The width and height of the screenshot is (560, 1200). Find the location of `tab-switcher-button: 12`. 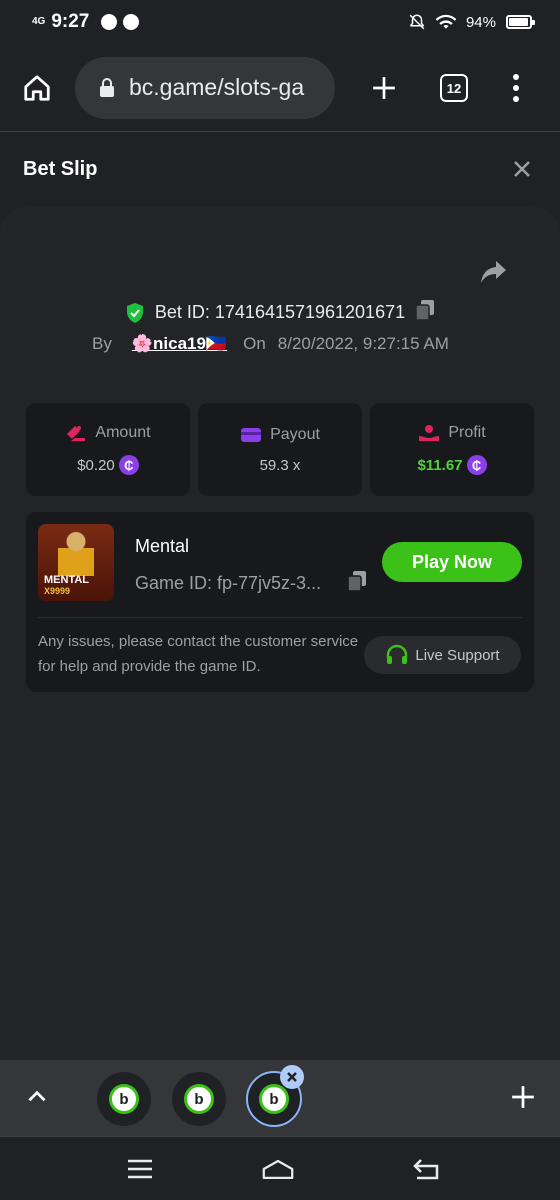

tab-switcher-button: 12 is located at coordinates (454, 88).